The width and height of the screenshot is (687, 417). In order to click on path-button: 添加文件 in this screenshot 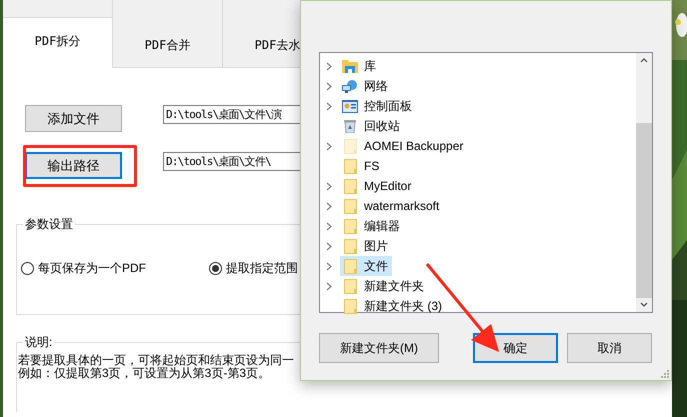, I will do `click(73, 118)`.